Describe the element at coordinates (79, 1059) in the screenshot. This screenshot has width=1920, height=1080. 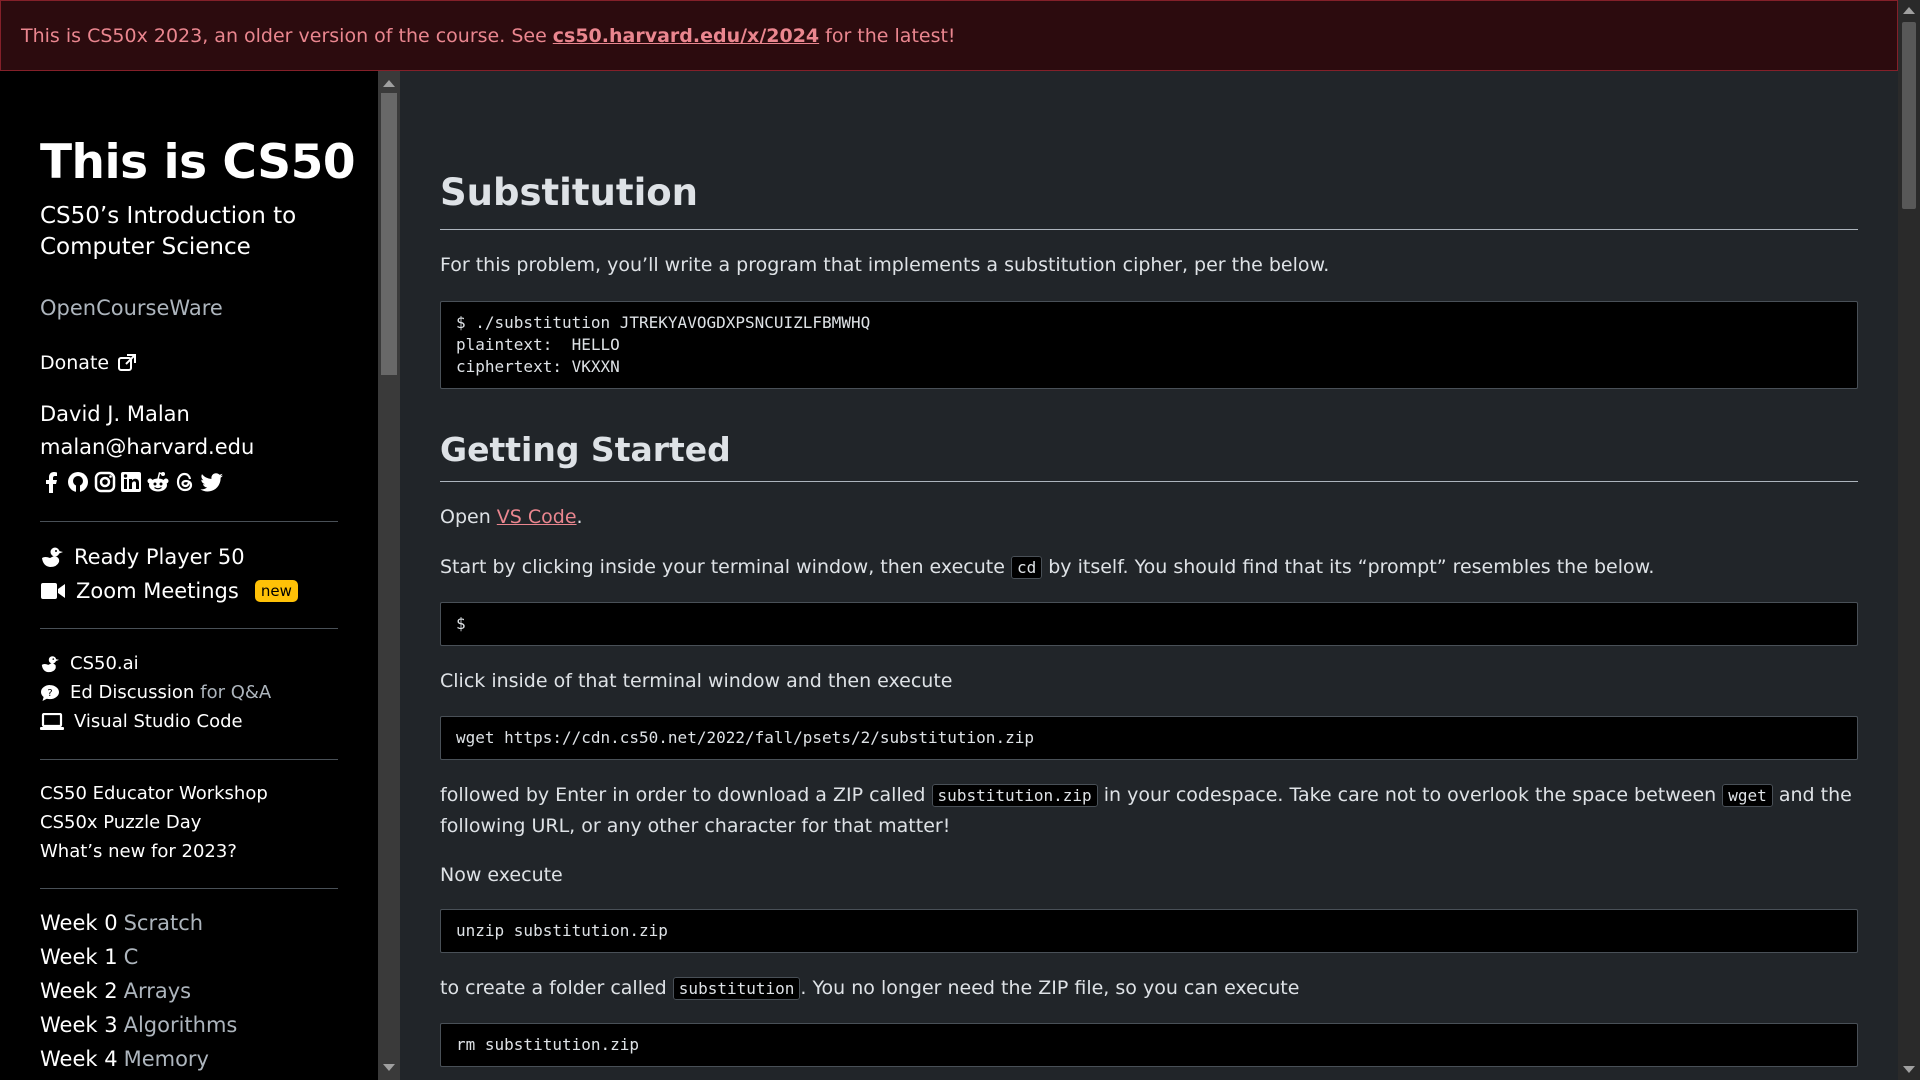
I see `week-number: Week 4` at that location.